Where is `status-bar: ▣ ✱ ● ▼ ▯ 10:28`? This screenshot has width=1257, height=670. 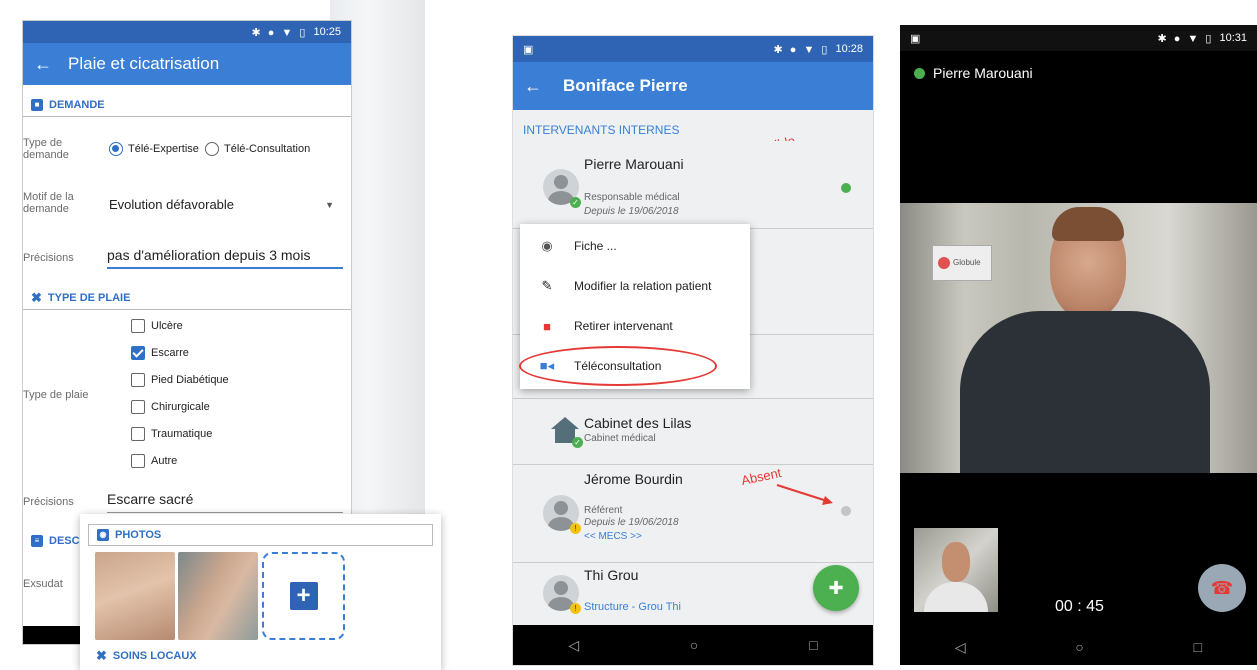
status-bar: ▣ ✱ ● ▼ ▯ 10:28 is located at coordinates (693, 49).